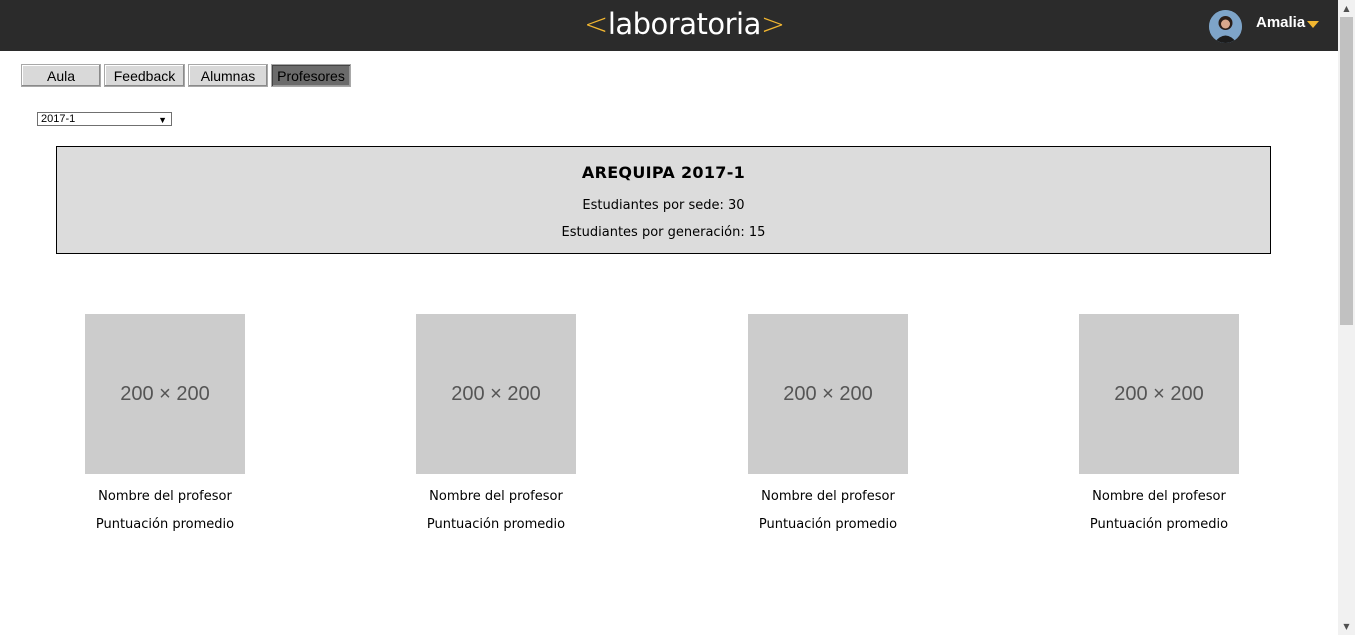 The image size is (1355, 635). I want to click on scroll-down-arrow-icon: ▼, so click(1346, 626).